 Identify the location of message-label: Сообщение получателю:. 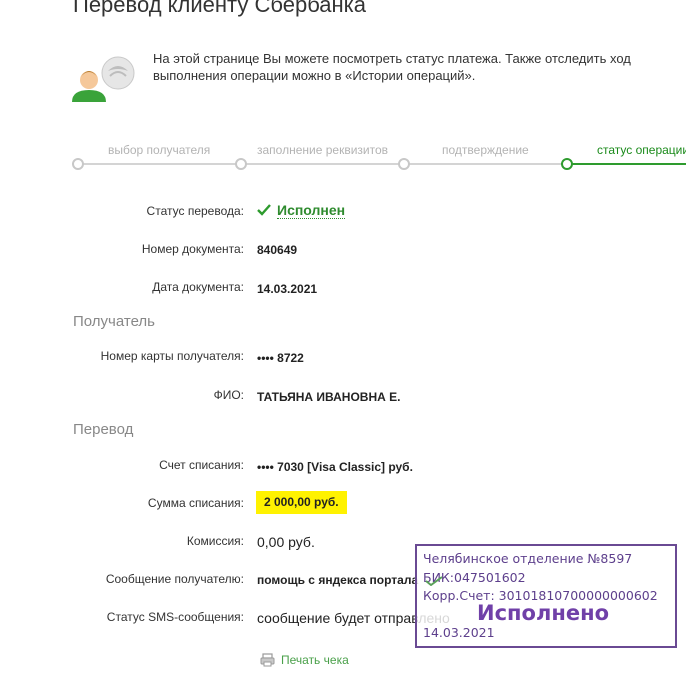
(174, 579).